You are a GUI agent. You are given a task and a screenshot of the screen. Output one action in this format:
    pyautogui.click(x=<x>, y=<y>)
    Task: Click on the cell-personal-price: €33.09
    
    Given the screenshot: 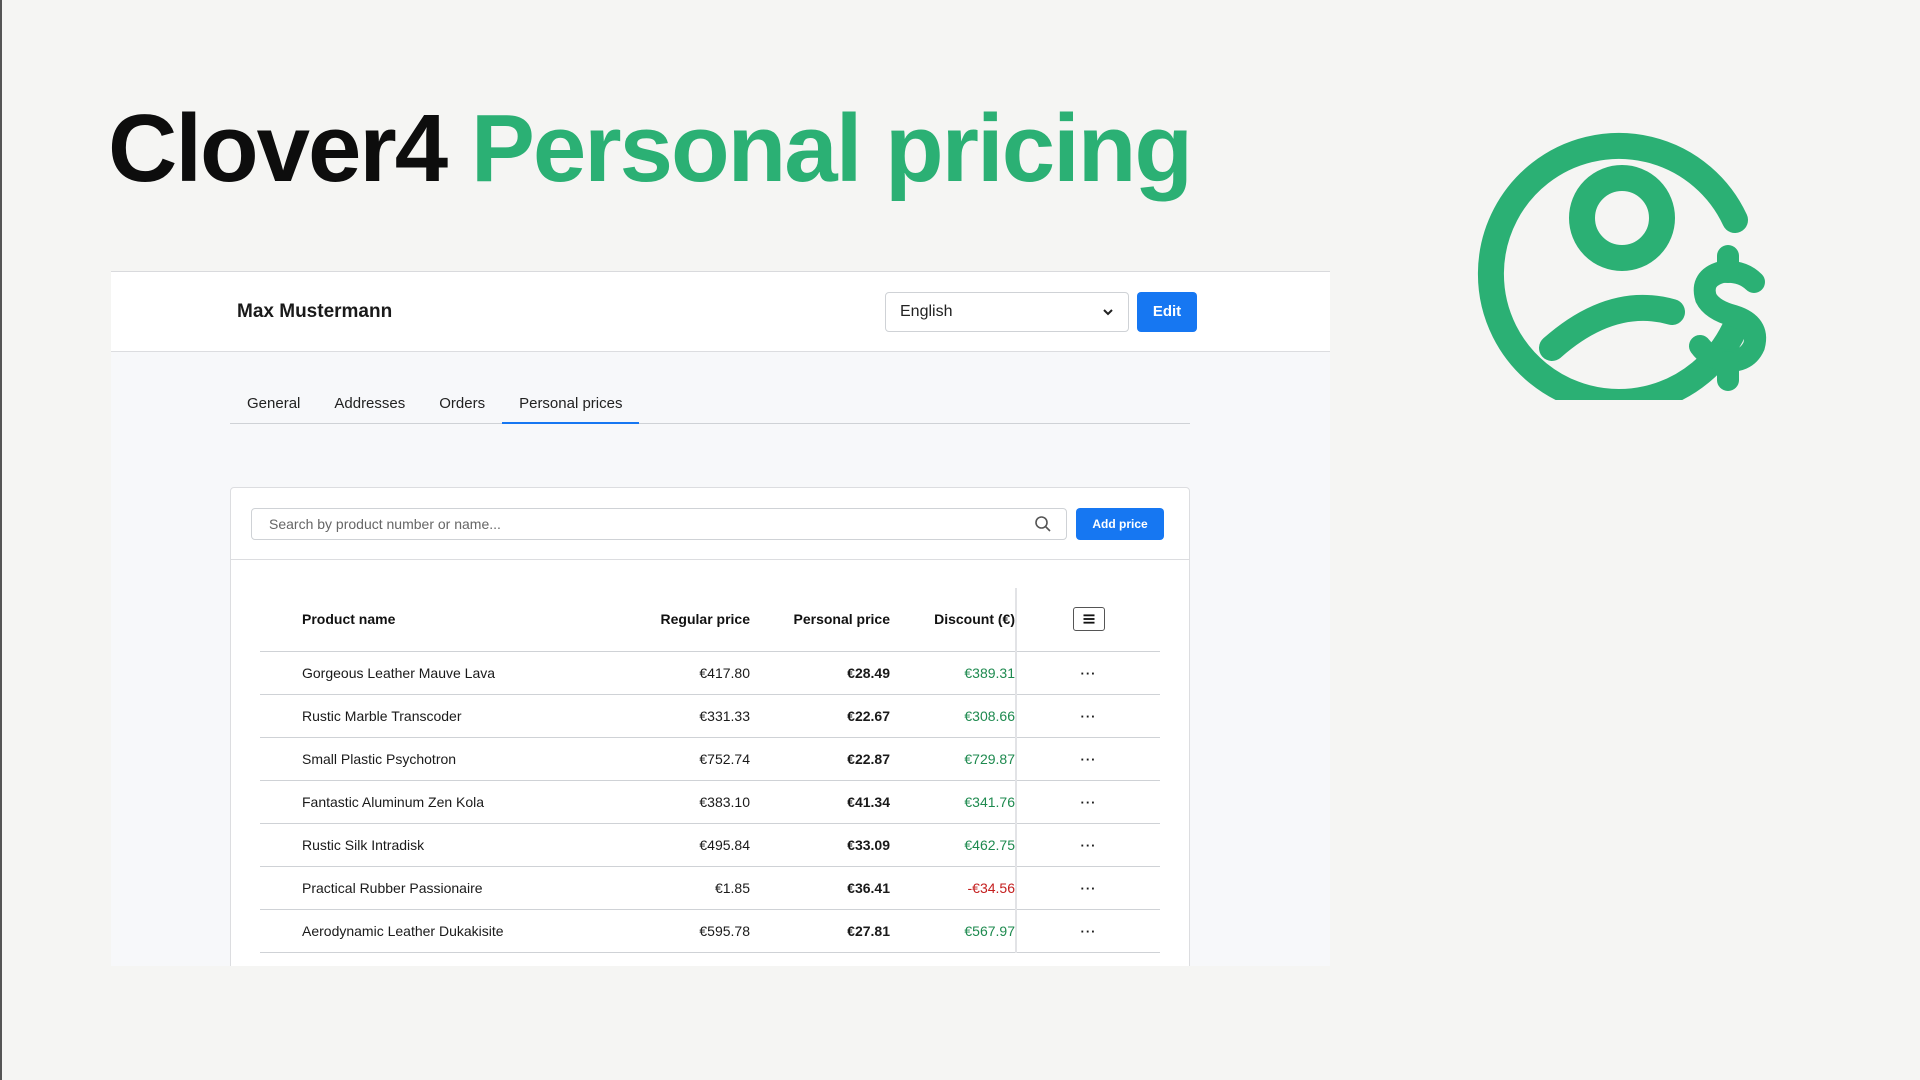 What is the action you would take?
    pyautogui.click(x=820, y=845)
    